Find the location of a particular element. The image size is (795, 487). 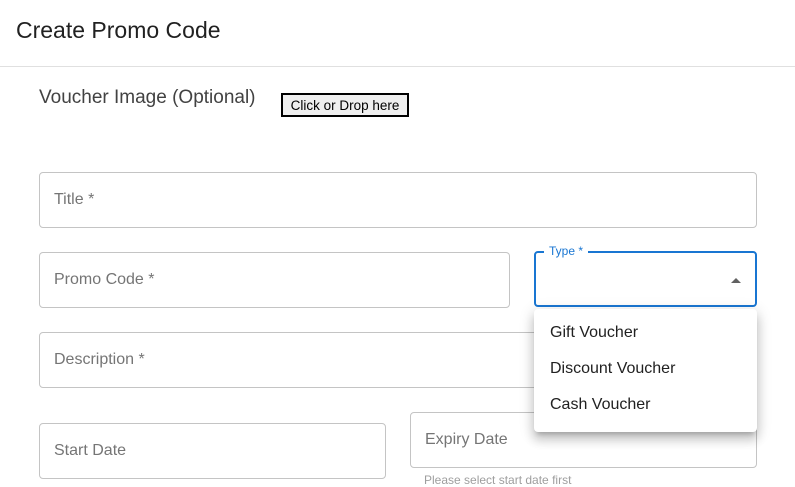

page-title: Create Promo Code is located at coordinates (118, 30).